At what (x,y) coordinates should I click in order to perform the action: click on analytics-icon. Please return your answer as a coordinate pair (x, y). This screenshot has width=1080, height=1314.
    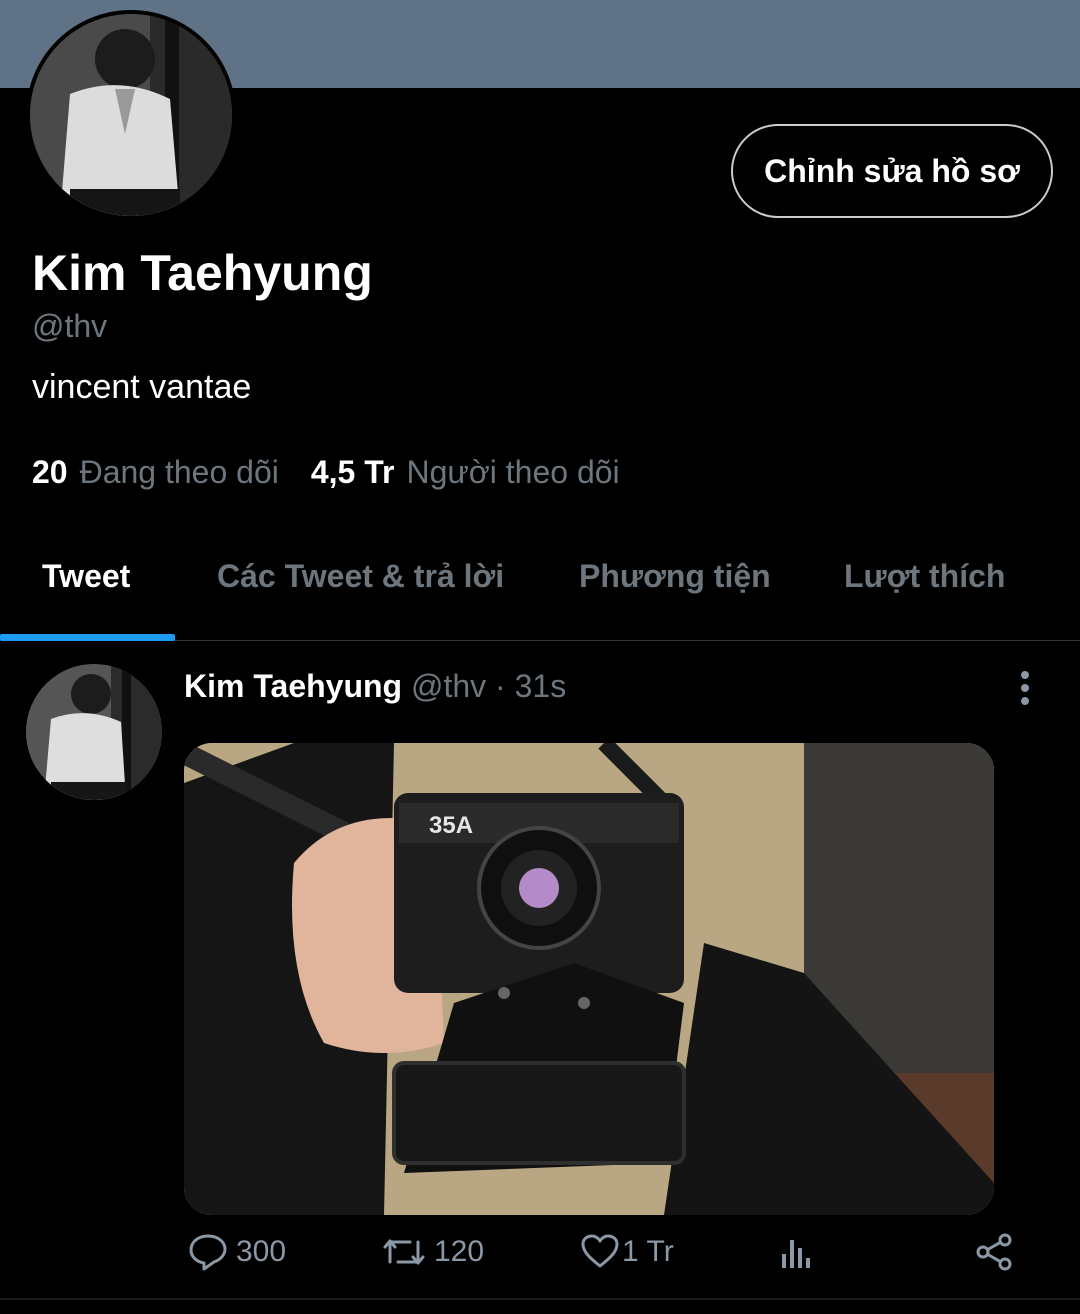
    Looking at the image, I should click on (796, 1254).